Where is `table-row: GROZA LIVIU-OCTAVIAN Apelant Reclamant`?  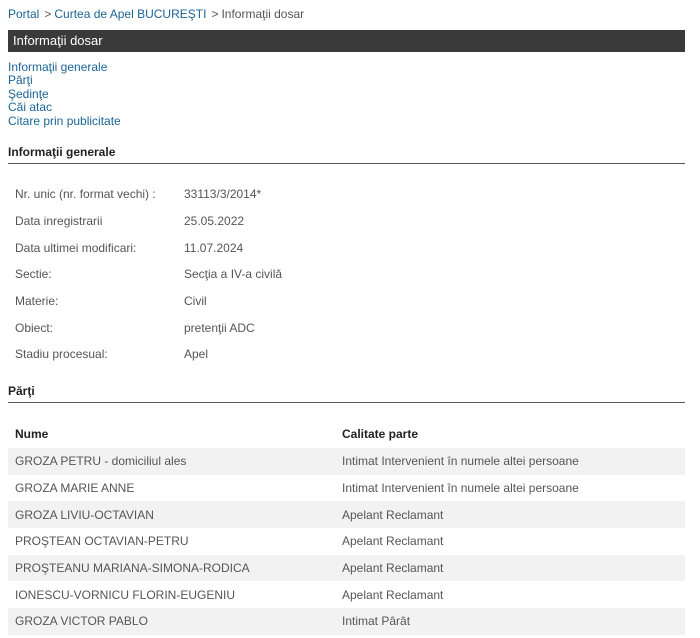 table-row: GROZA LIVIU-OCTAVIAN Apelant Reclamant is located at coordinates (346, 515).